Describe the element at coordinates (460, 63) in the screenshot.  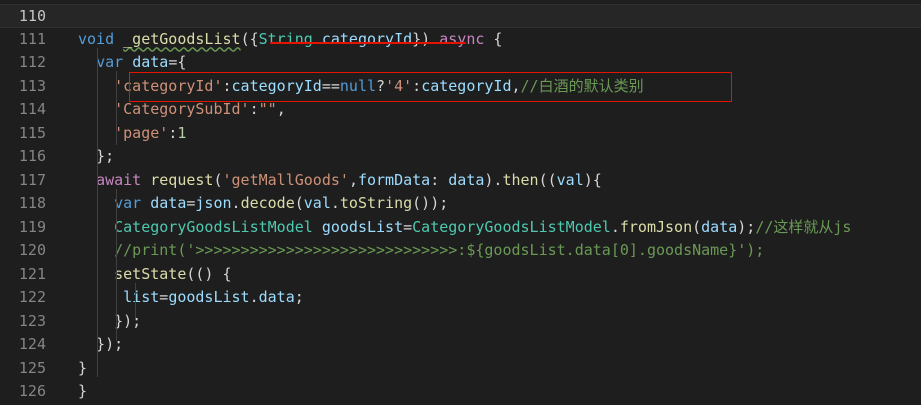
I see `code-line: 112 var data={` at that location.